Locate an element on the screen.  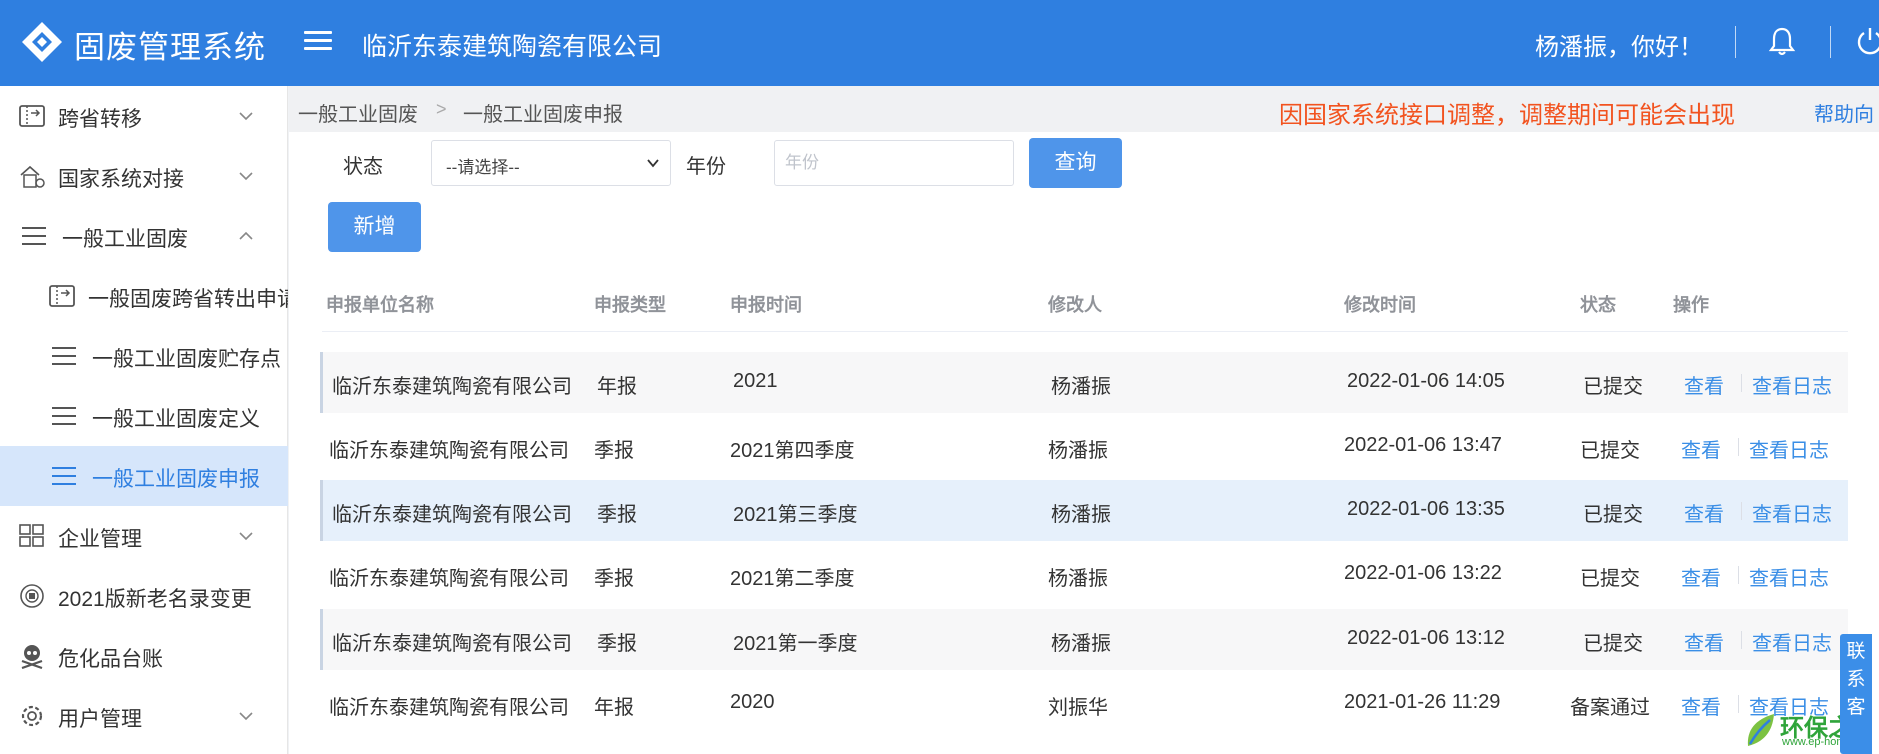
contact-label-char: 系 is located at coordinates (1856, 679).